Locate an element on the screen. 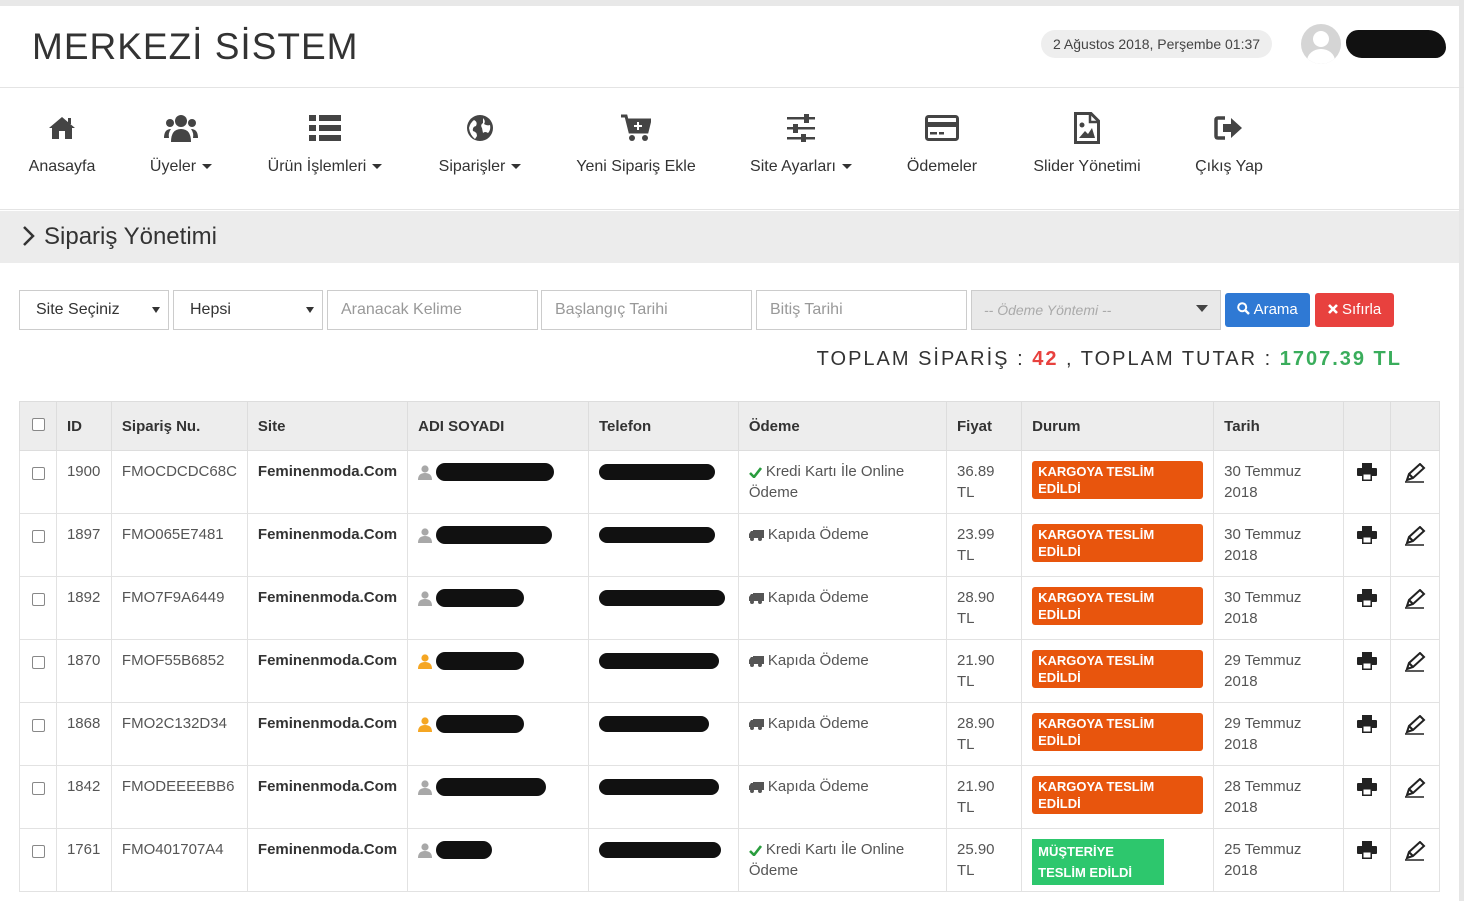 This screenshot has height=901, width=1464. status-badge: KARGOYA TESLİM EDİLDİ is located at coordinates (1118, 732).